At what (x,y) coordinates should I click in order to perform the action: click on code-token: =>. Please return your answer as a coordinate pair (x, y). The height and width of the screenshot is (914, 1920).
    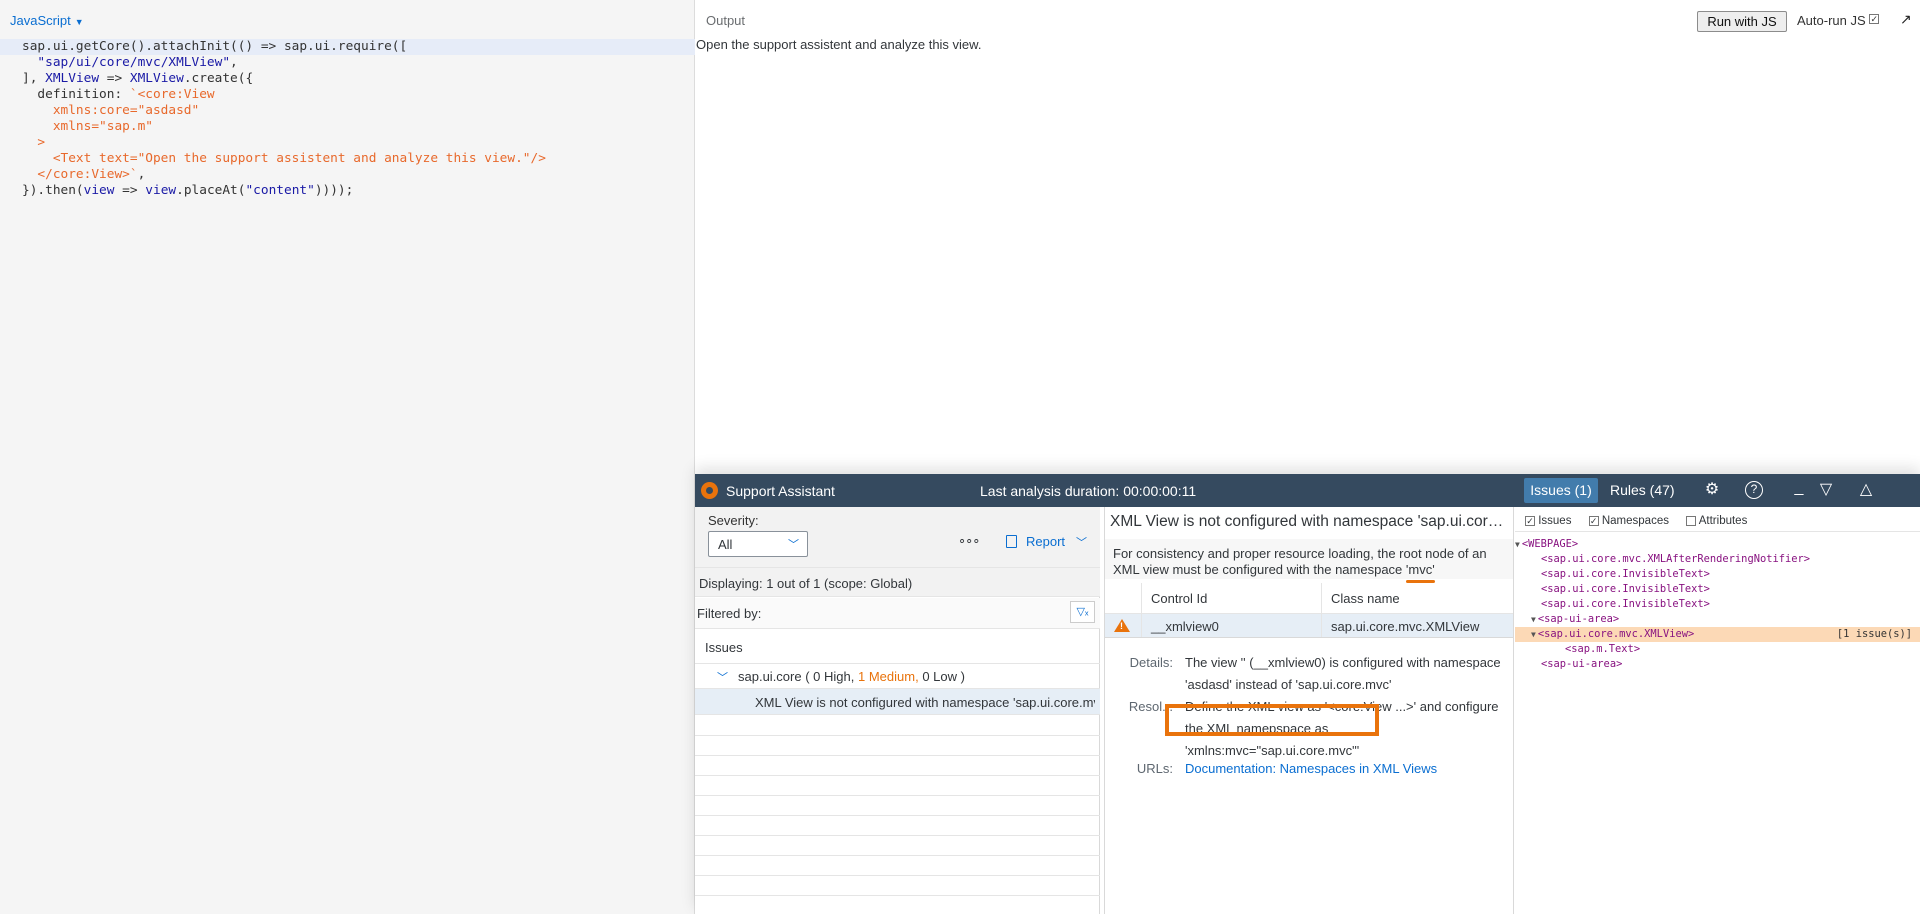
    Looking at the image, I should click on (114, 78).